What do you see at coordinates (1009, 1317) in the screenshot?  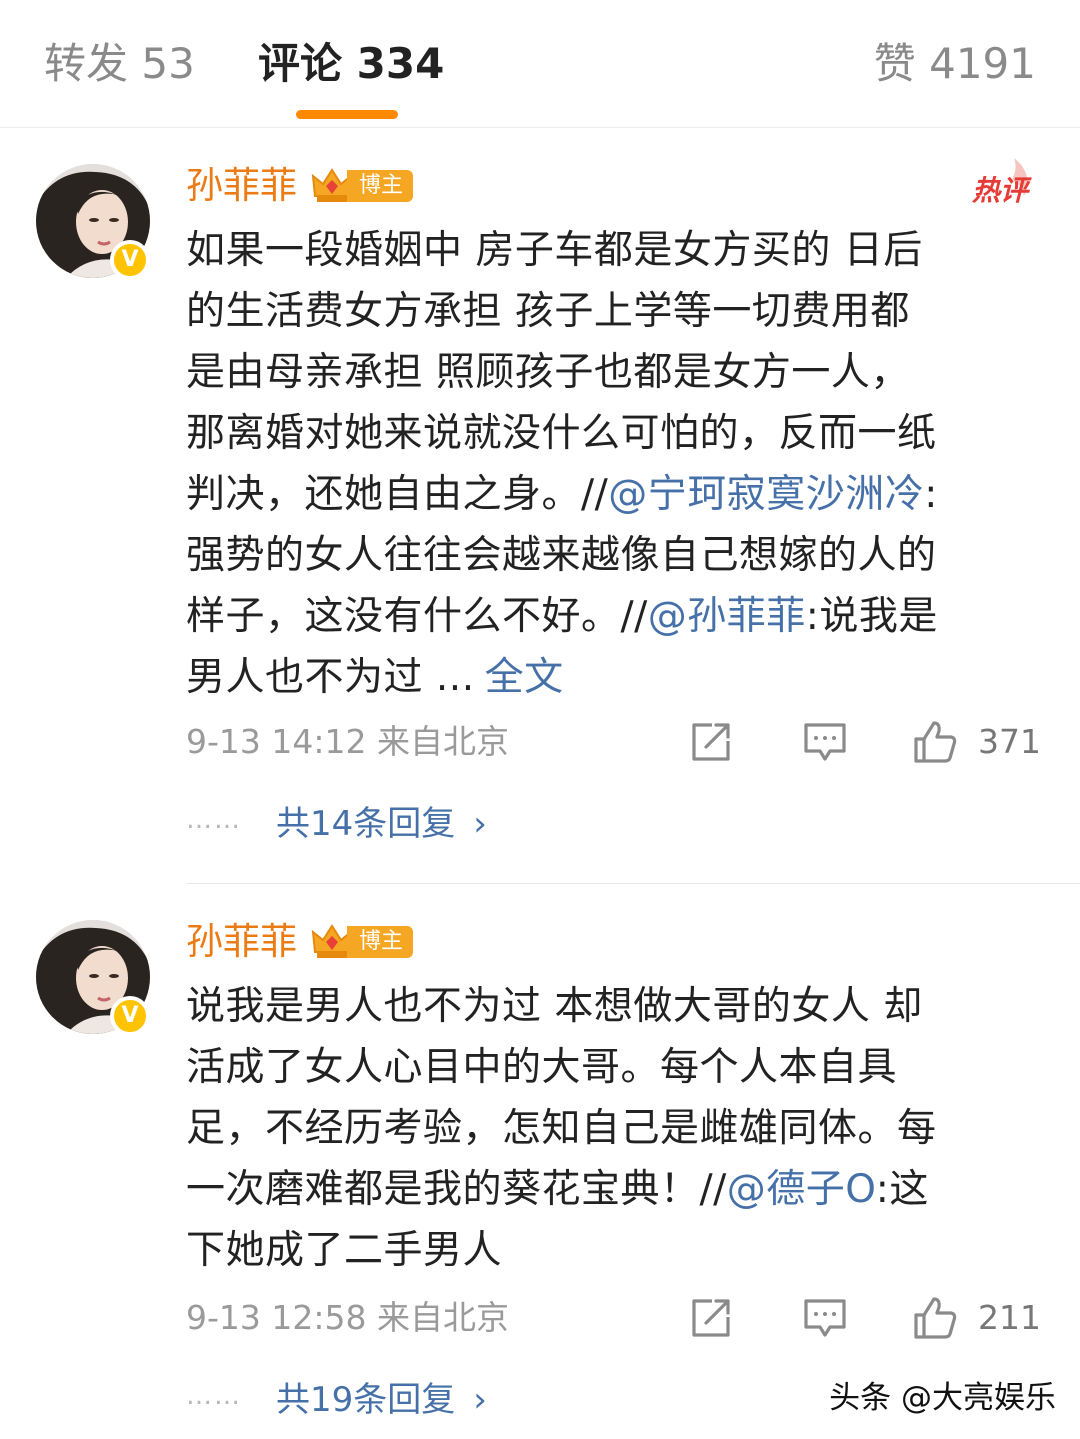 I see `like-count: 211` at bounding box center [1009, 1317].